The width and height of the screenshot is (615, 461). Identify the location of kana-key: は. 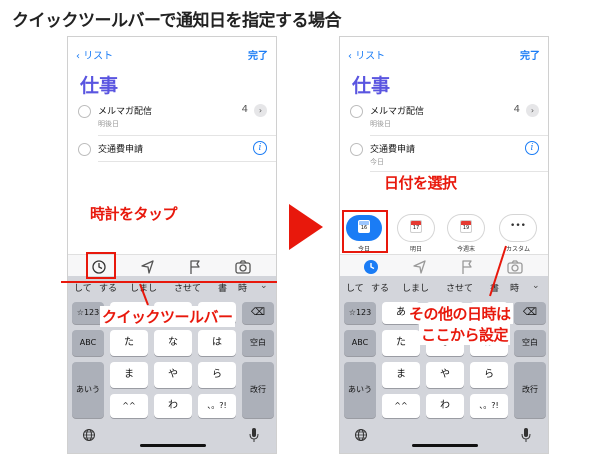
(217, 343).